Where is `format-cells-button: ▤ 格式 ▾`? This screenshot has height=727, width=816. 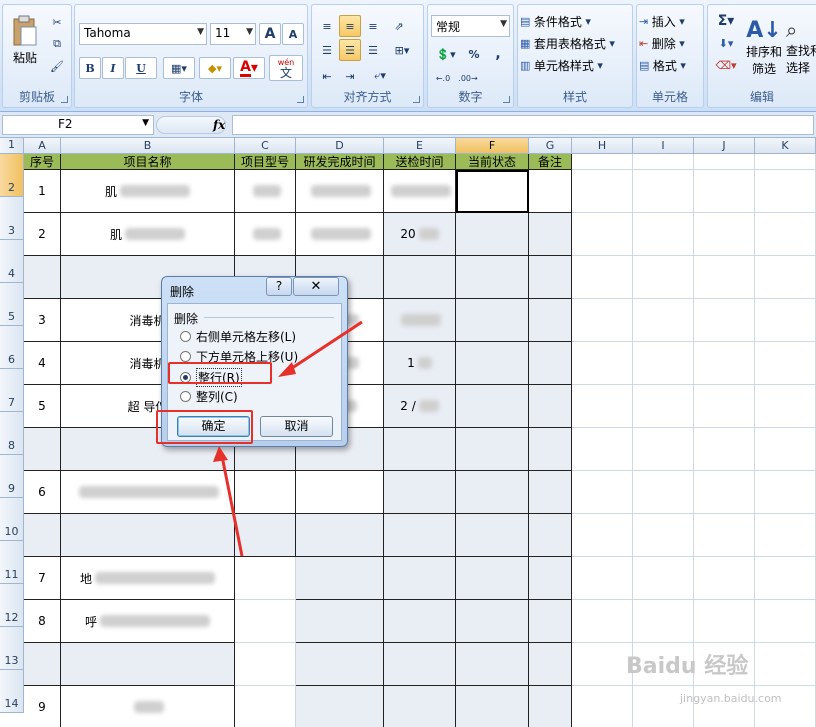
format-cells-button: ▤ 格式 ▾ is located at coordinates (671, 65).